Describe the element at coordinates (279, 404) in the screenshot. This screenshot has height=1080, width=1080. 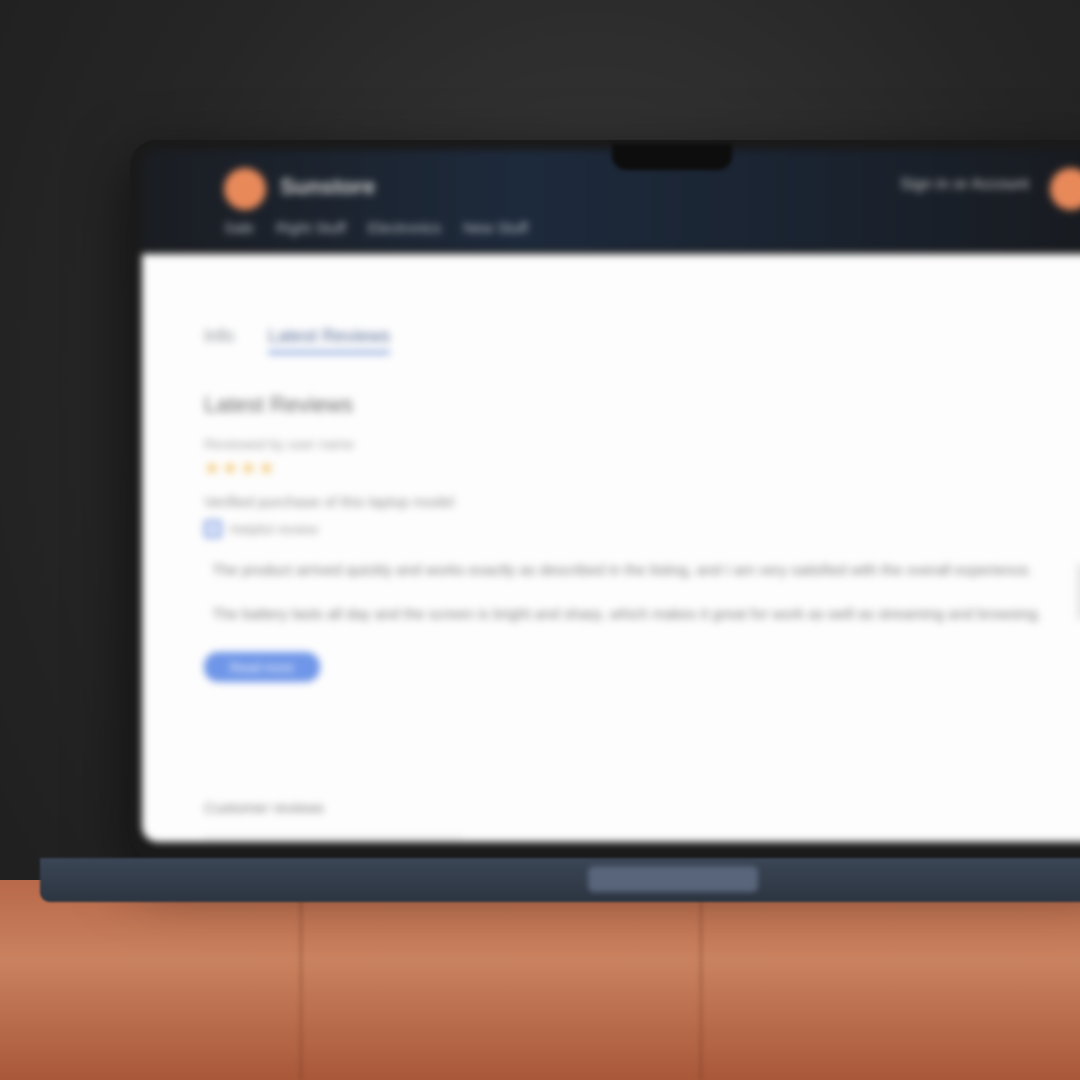
I see `page-title: Latest Reviews` at that location.